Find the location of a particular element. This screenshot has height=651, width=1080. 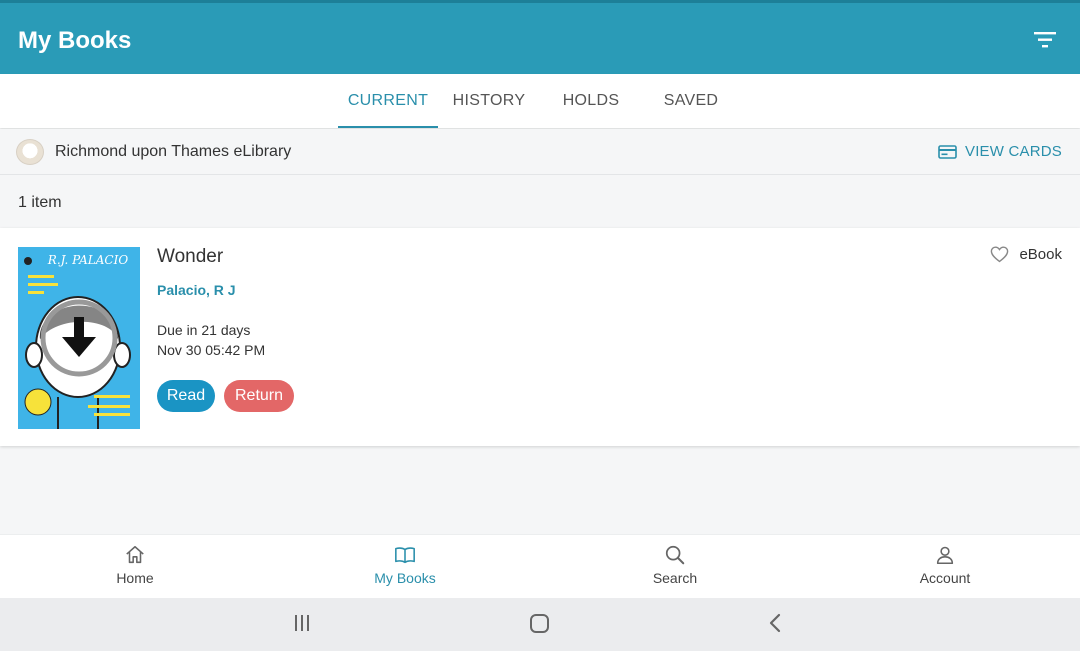

format-row: eBook is located at coordinates (1026, 254).